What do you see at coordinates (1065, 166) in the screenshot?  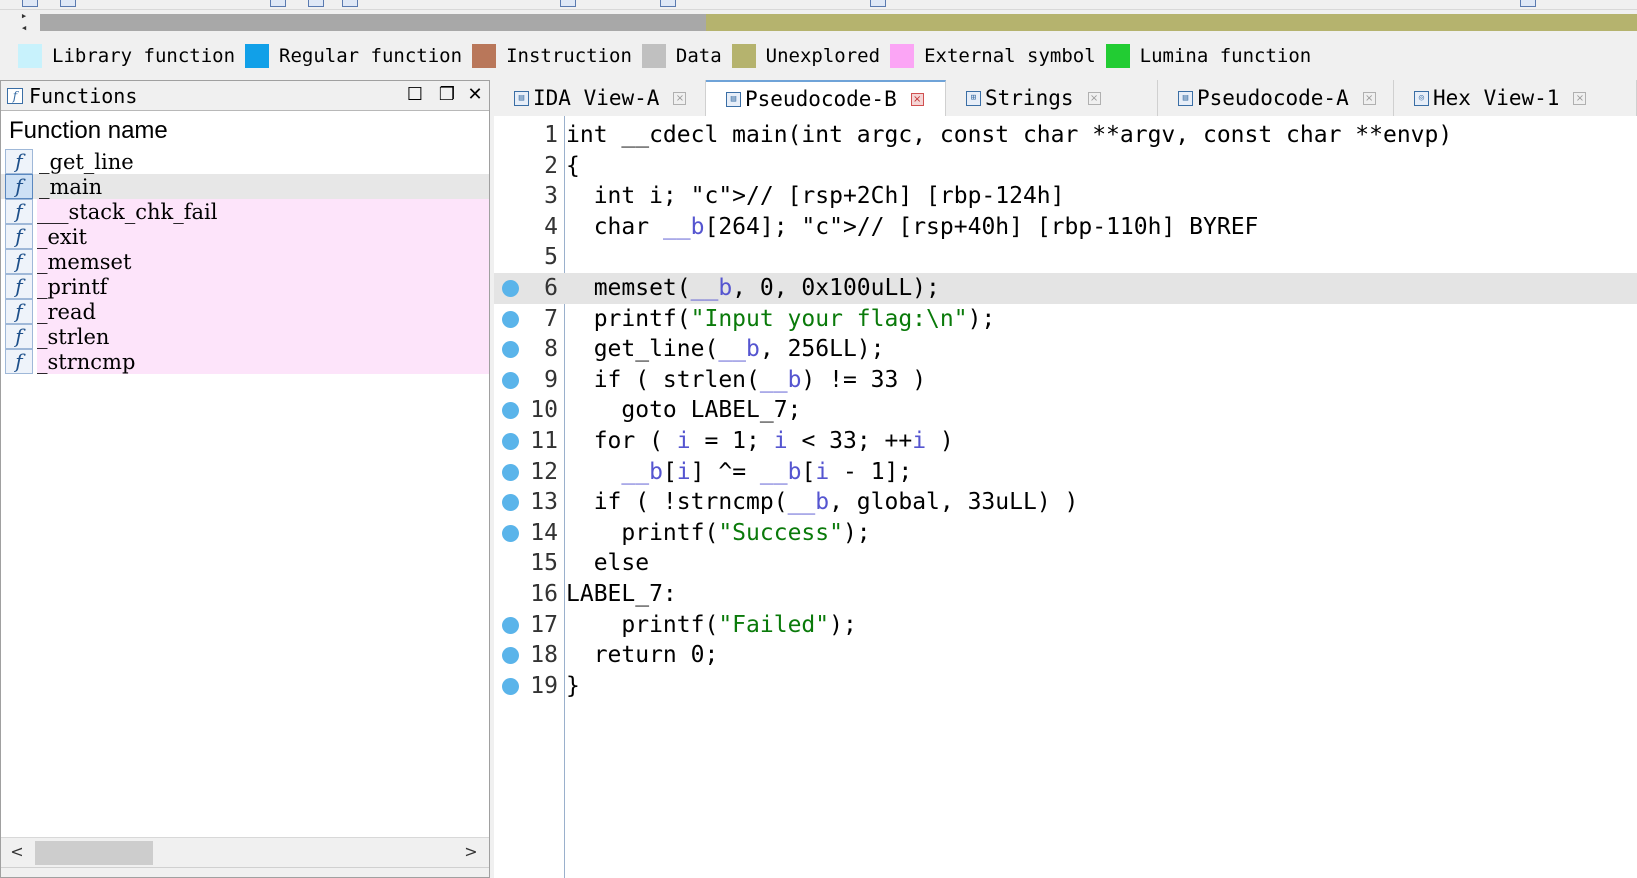 I see `code-line: 2{` at bounding box center [1065, 166].